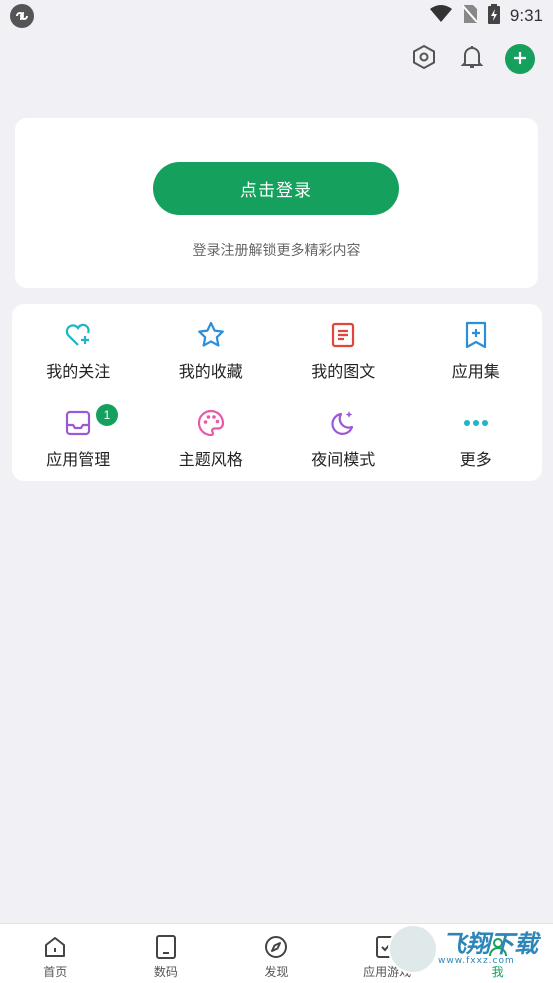  Describe the element at coordinates (55, 947) in the screenshot. I see `home-icon` at that location.